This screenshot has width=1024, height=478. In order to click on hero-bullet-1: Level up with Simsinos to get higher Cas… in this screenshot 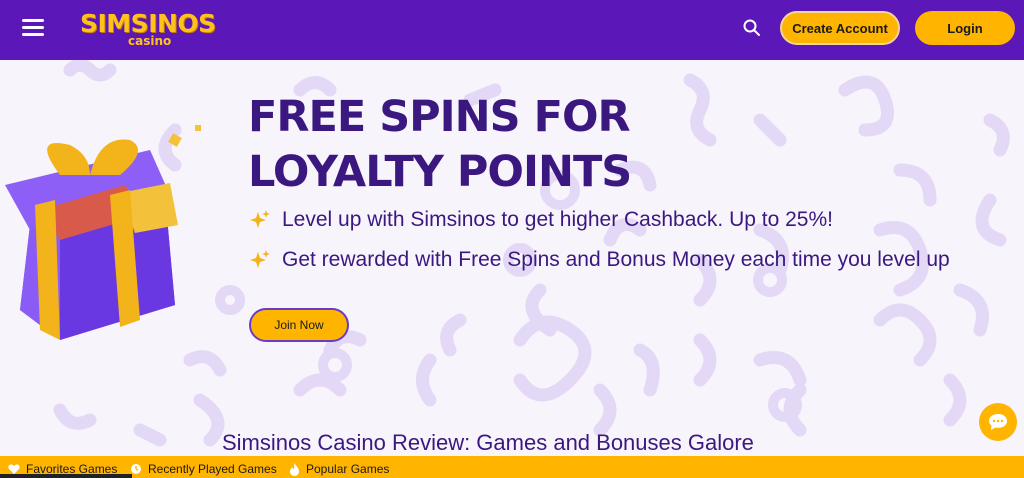, I will do `click(540, 220)`.